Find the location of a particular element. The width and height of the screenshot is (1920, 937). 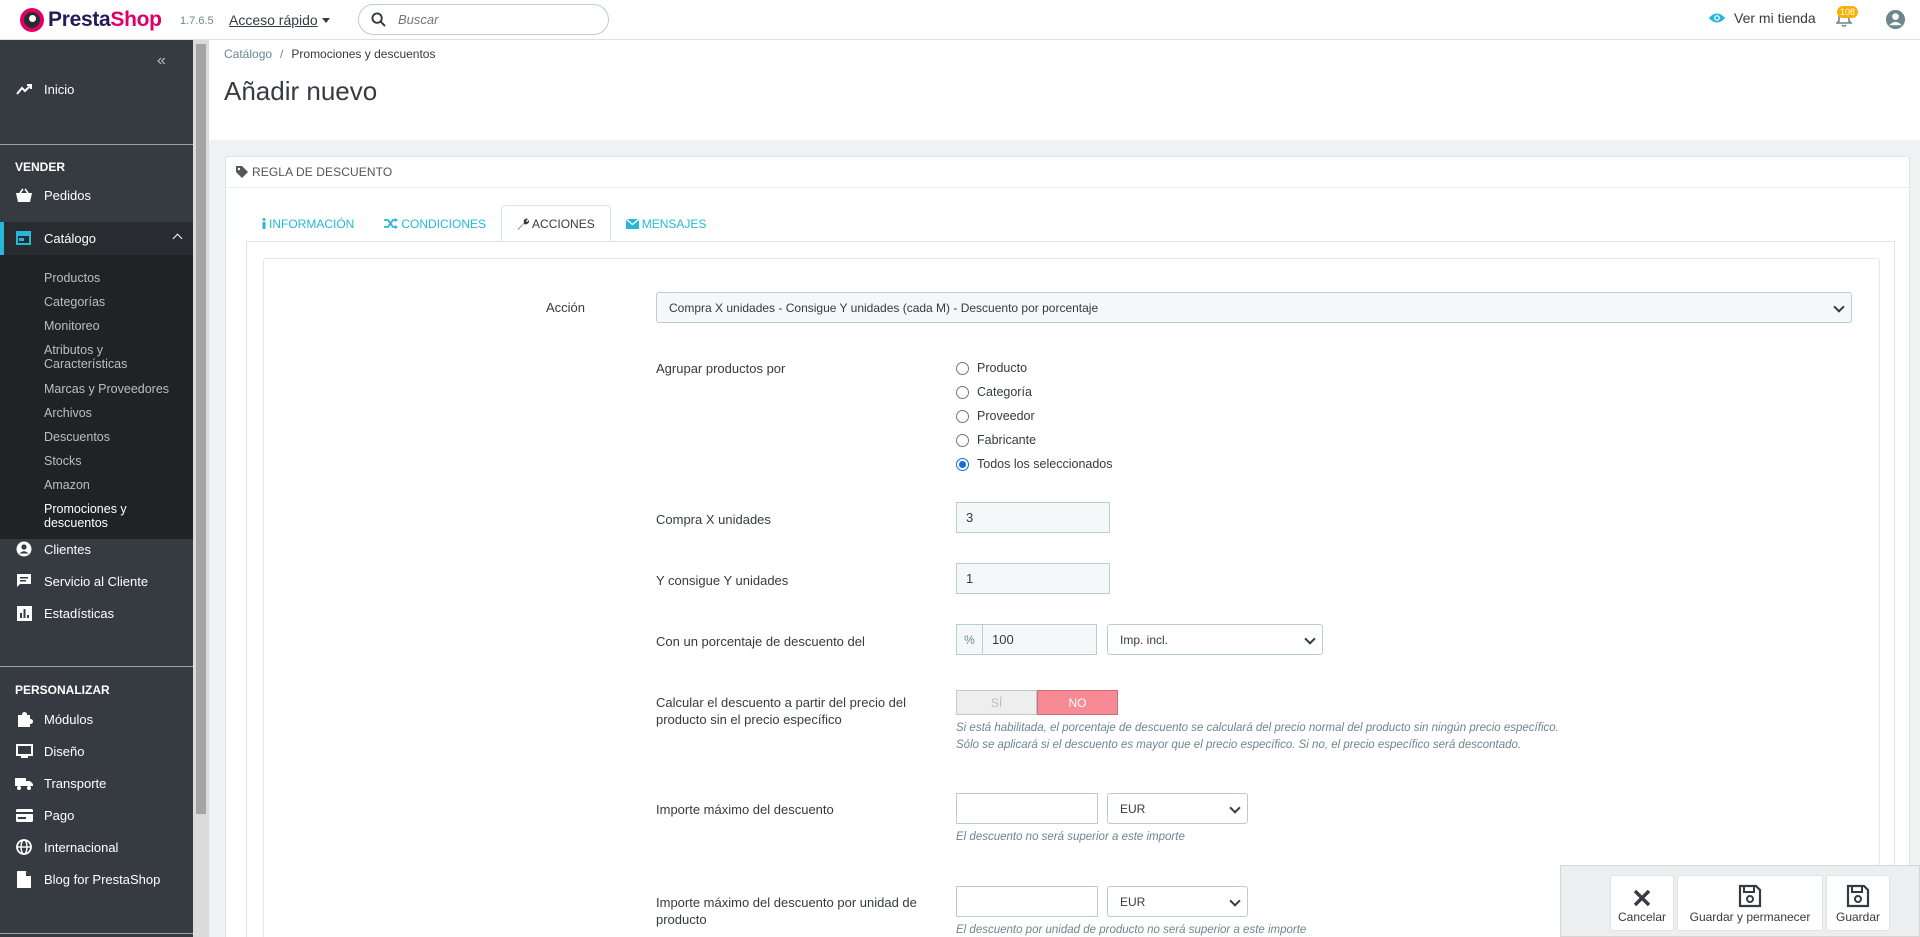

view-shop-link: Ver mi tienda is located at coordinates (1762, 18).